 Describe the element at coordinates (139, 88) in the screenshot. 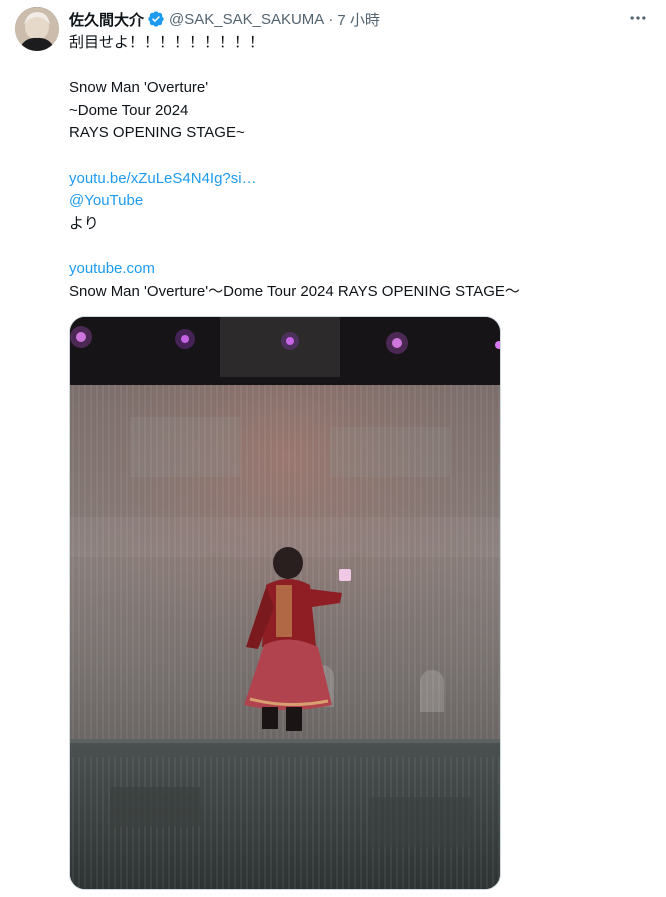

I see `tweet-line-title: Snow Man 'Overture'` at that location.